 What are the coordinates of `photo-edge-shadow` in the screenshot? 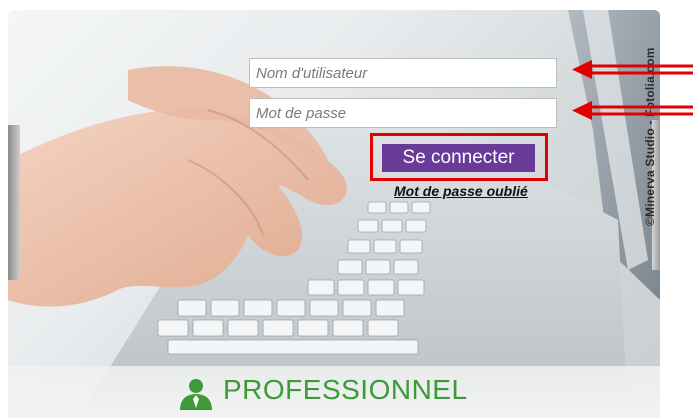 It's located at (14, 202).